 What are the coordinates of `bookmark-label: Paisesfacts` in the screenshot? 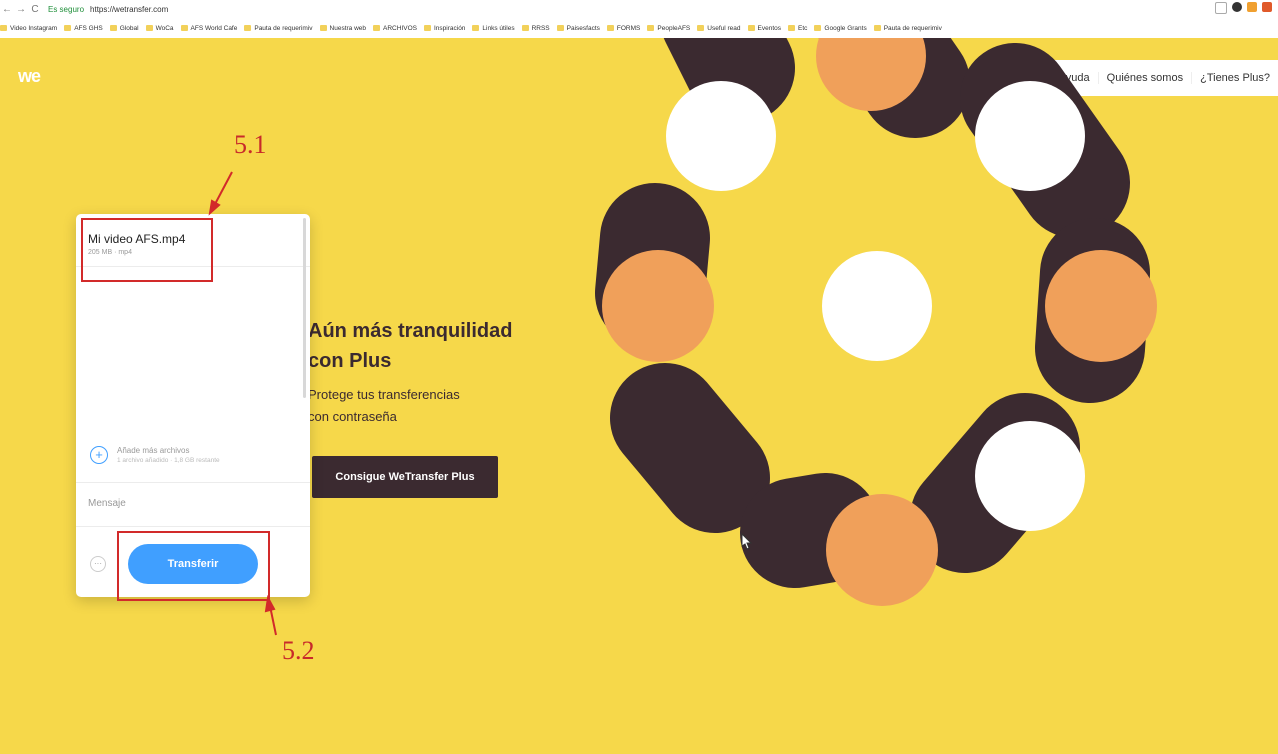 It's located at (583, 28).